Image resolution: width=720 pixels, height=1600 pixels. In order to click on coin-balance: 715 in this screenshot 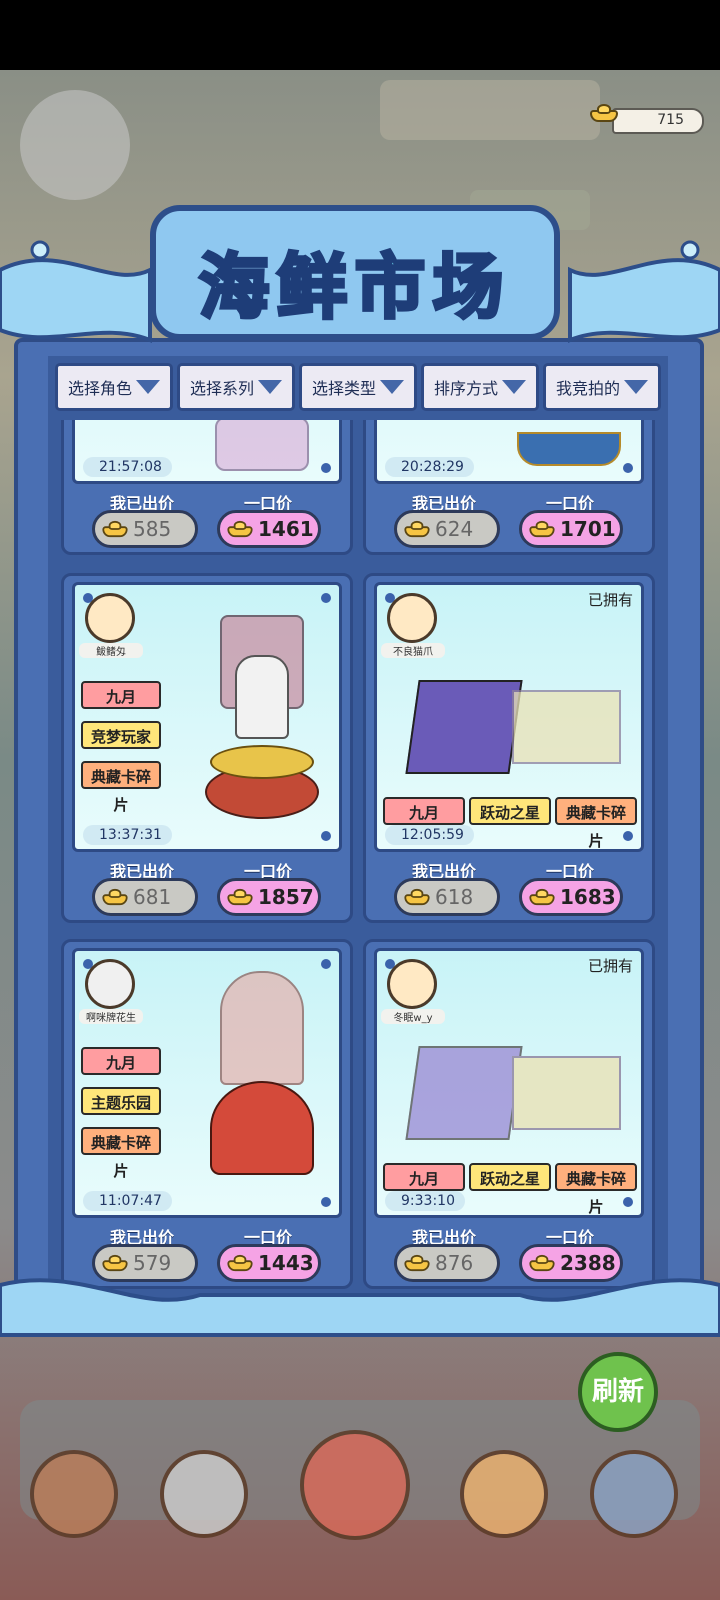, I will do `click(647, 118)`.